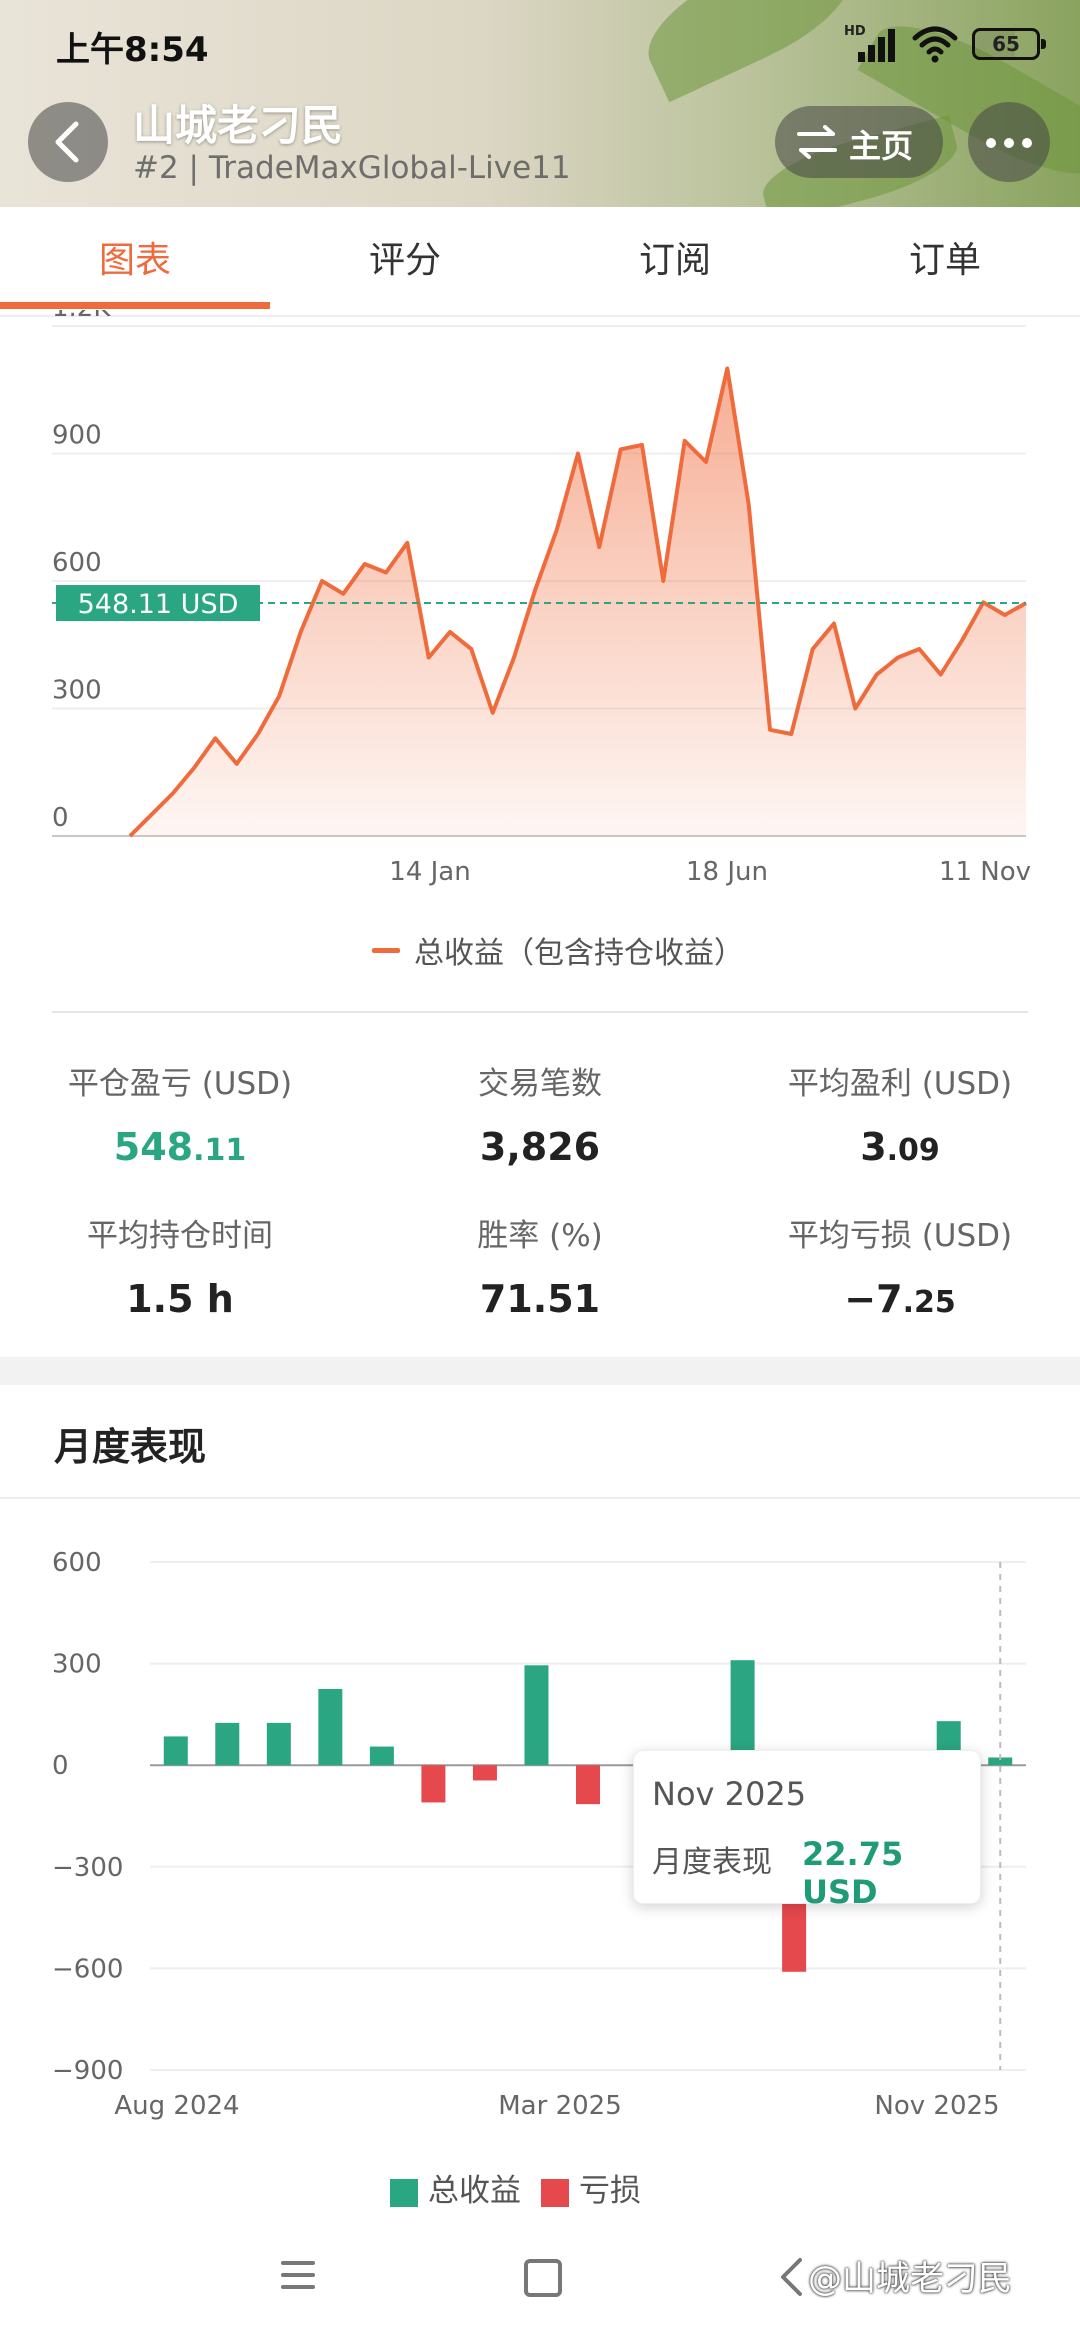  I want to click on stat-value: 3,826, so click(540, 1147).